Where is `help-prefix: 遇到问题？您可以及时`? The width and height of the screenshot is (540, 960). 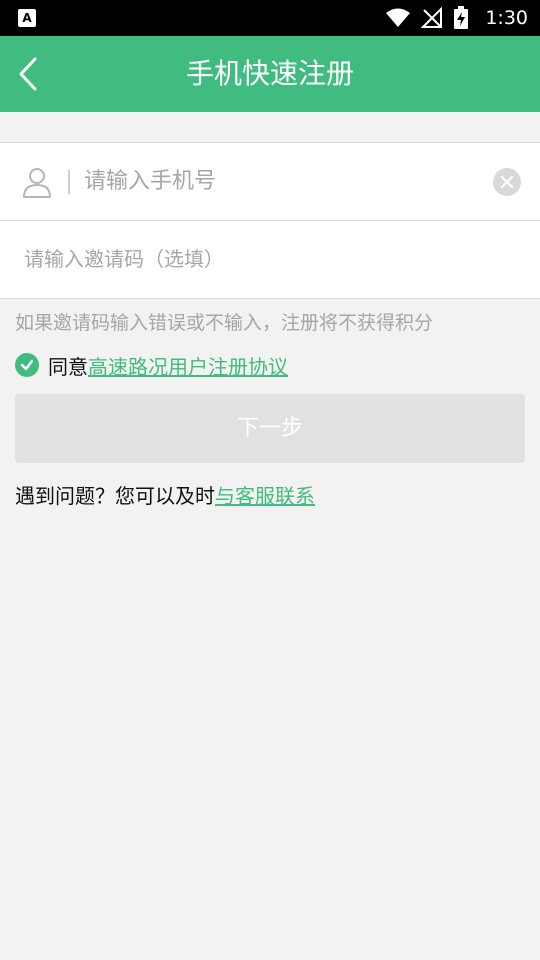 help-prefix: 遇到问题？您可以及时 is located at coordinates (115, 496).